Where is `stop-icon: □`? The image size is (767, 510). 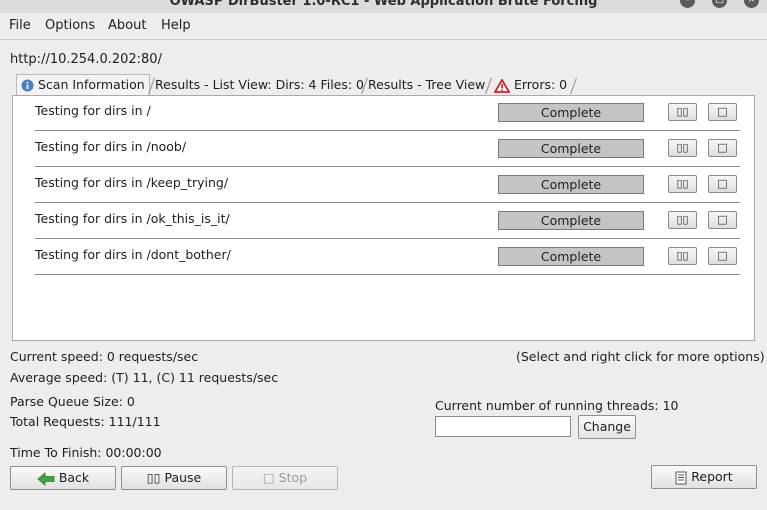 stop-icon: □ is located at coordinates (268, 477).